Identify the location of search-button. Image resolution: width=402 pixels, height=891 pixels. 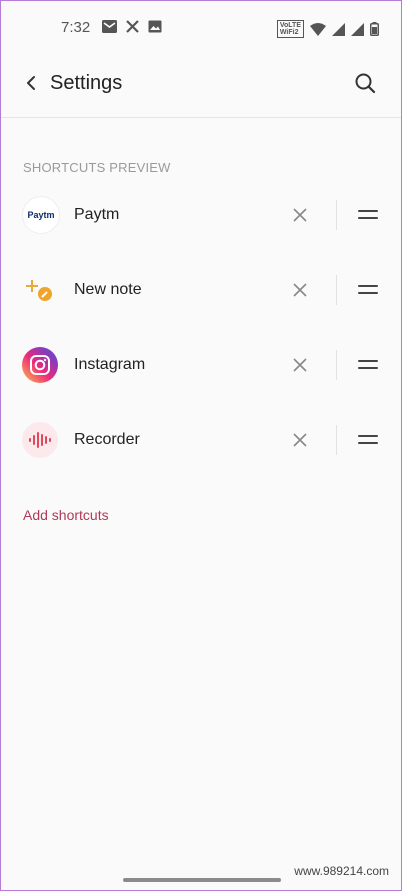
(365, 83).